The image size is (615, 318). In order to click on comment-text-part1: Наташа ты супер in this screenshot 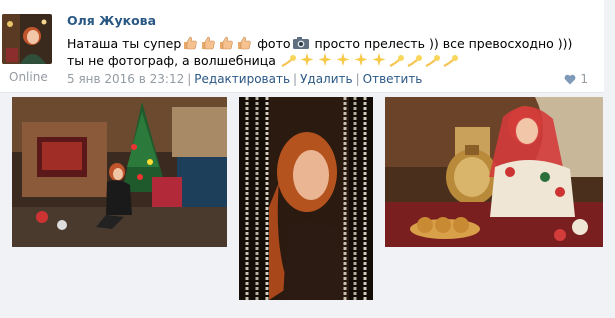, I will do `click(124, 43)`.